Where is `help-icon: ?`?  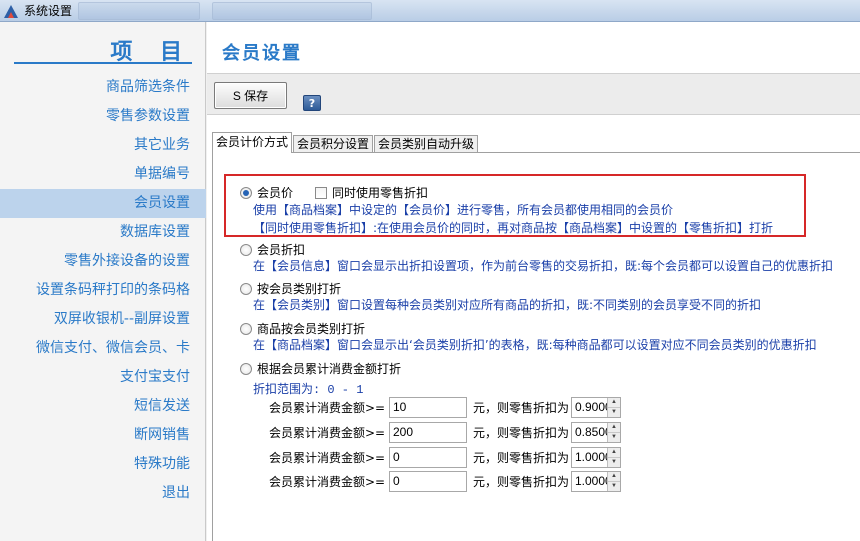
help-icon: ? is located at coordinates (312, 103).